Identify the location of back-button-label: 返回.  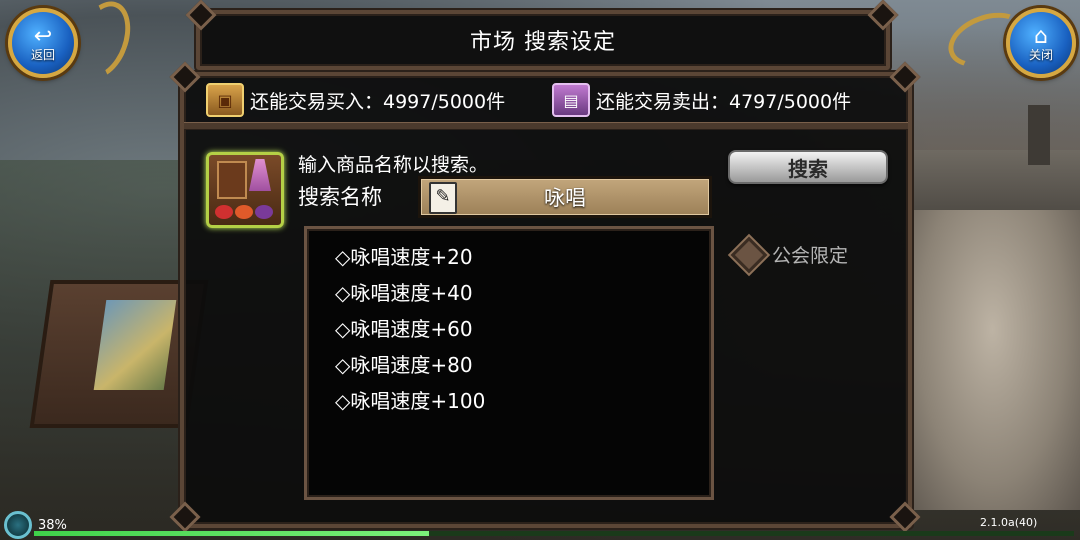
(42, 55).